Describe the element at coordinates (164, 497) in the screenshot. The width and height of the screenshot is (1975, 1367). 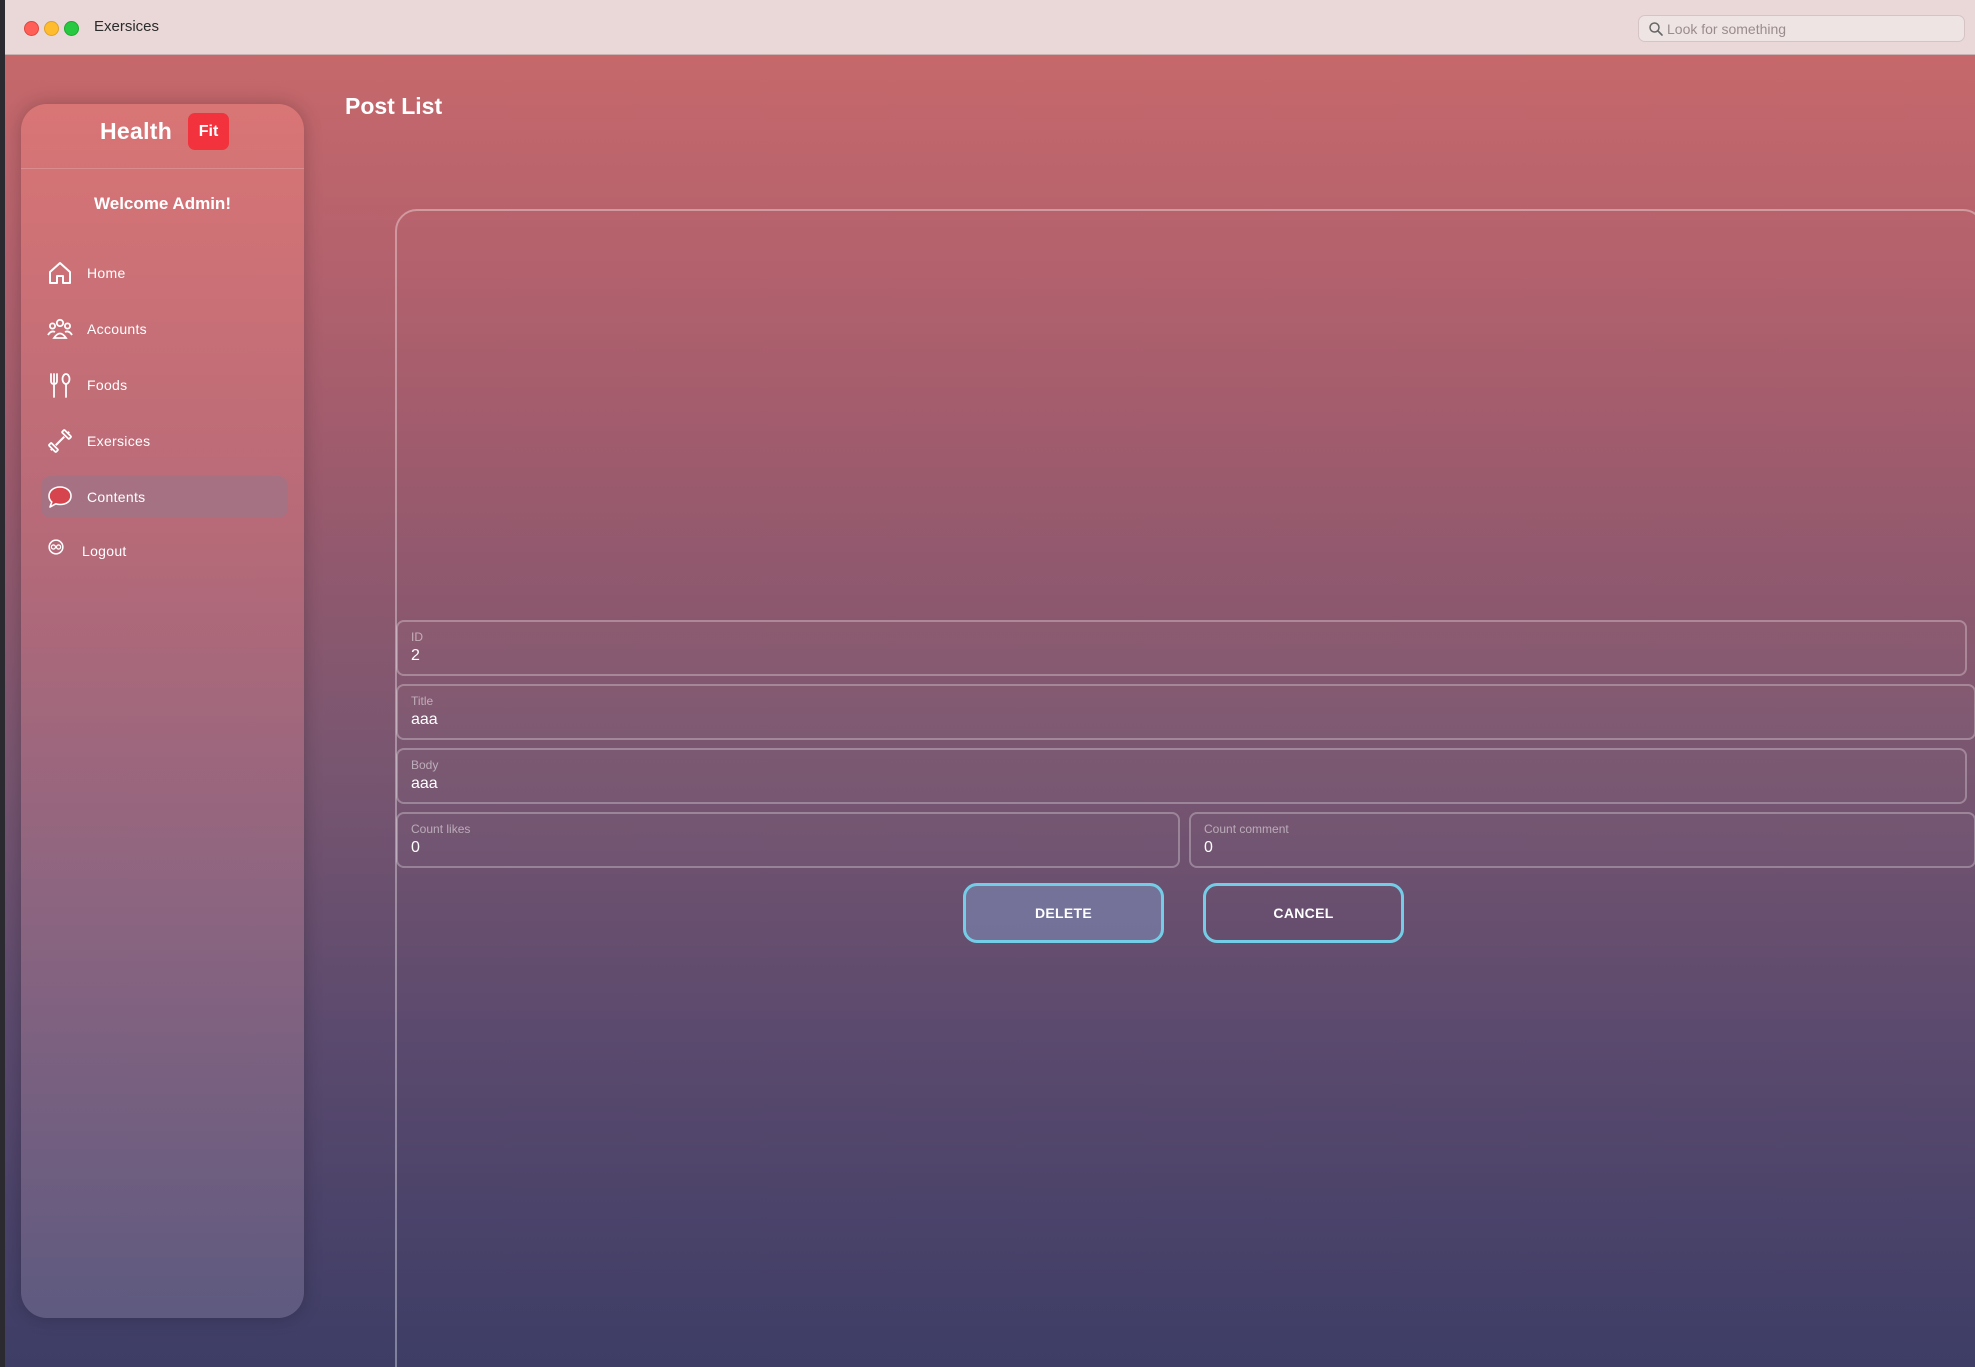
I see `sidebar-item-contents: Contents` at that location.